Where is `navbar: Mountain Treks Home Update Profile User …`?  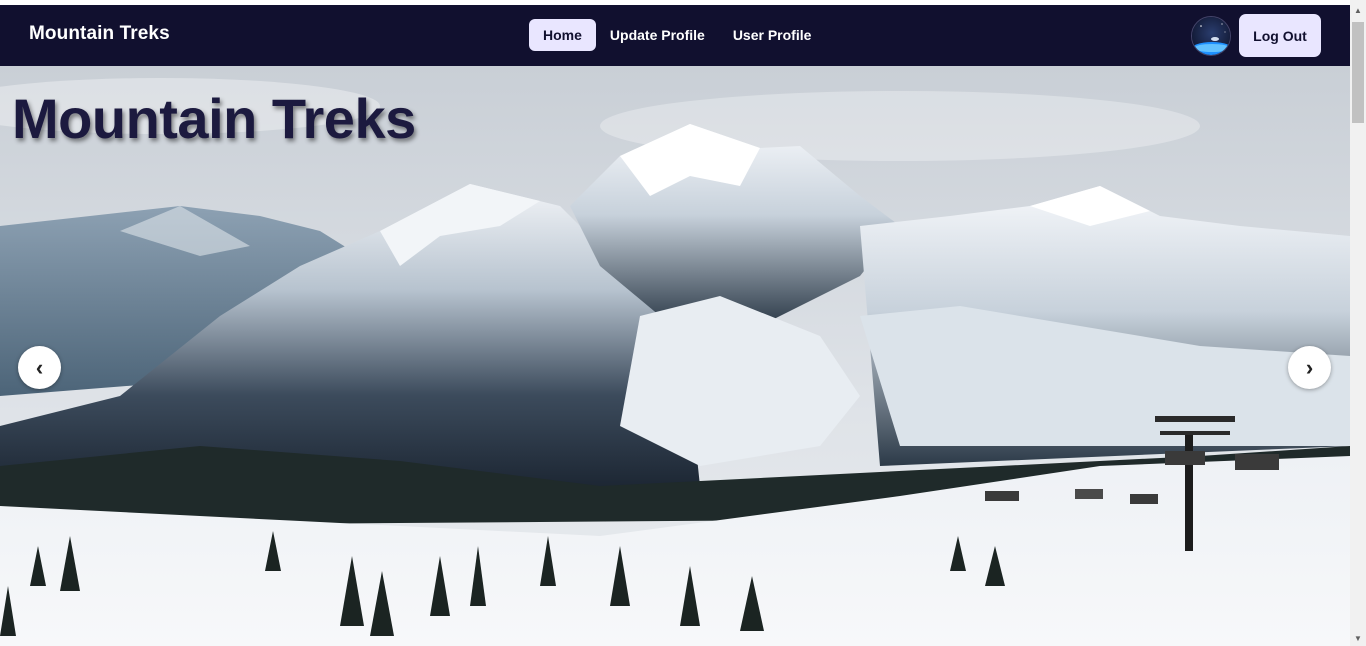 navbar: Mountain Treks Home Update Profile User … is located at coordinates (675, 35).